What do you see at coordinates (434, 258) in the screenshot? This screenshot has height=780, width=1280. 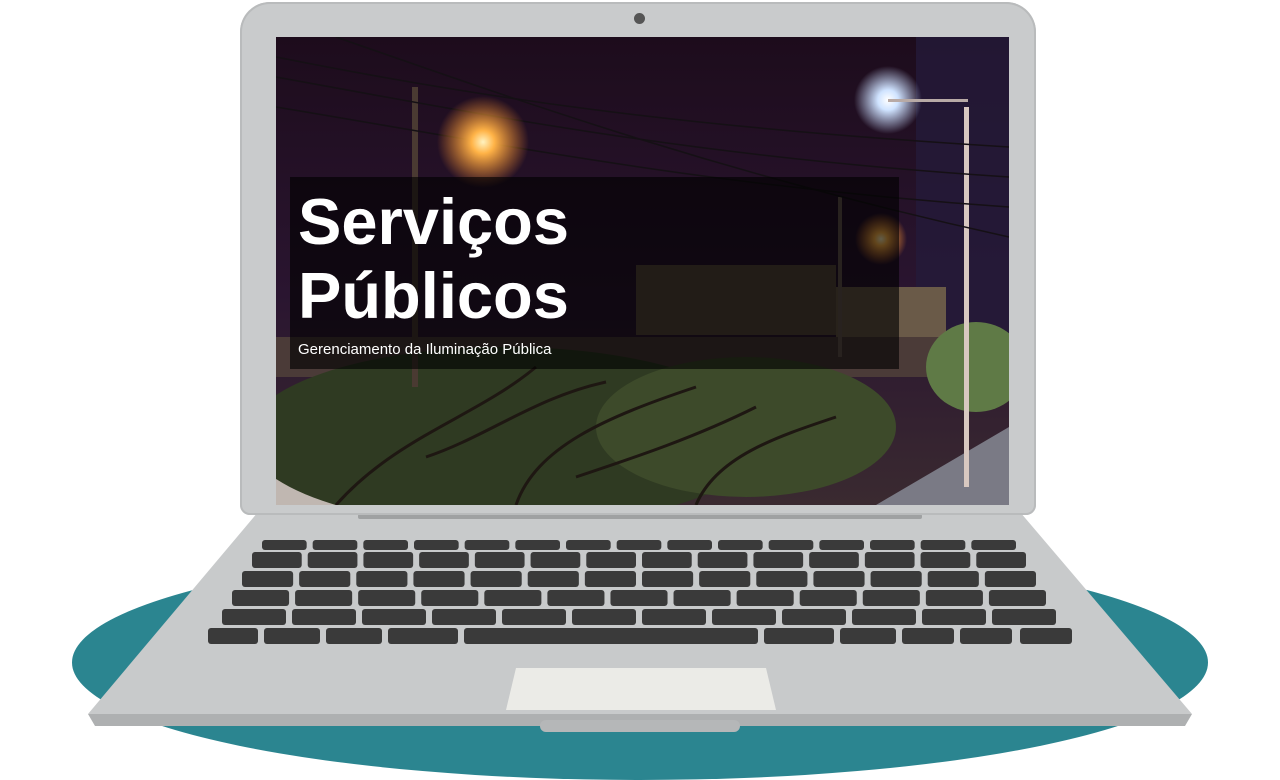 I see `hero-title: Serviços Públicos` at bounding box center [434, 258].